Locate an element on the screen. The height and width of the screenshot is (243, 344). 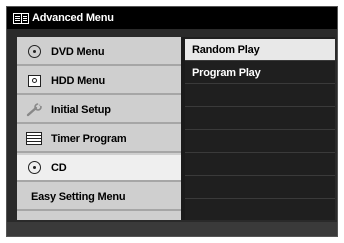
book-icon is located at coordinates (21, 18).